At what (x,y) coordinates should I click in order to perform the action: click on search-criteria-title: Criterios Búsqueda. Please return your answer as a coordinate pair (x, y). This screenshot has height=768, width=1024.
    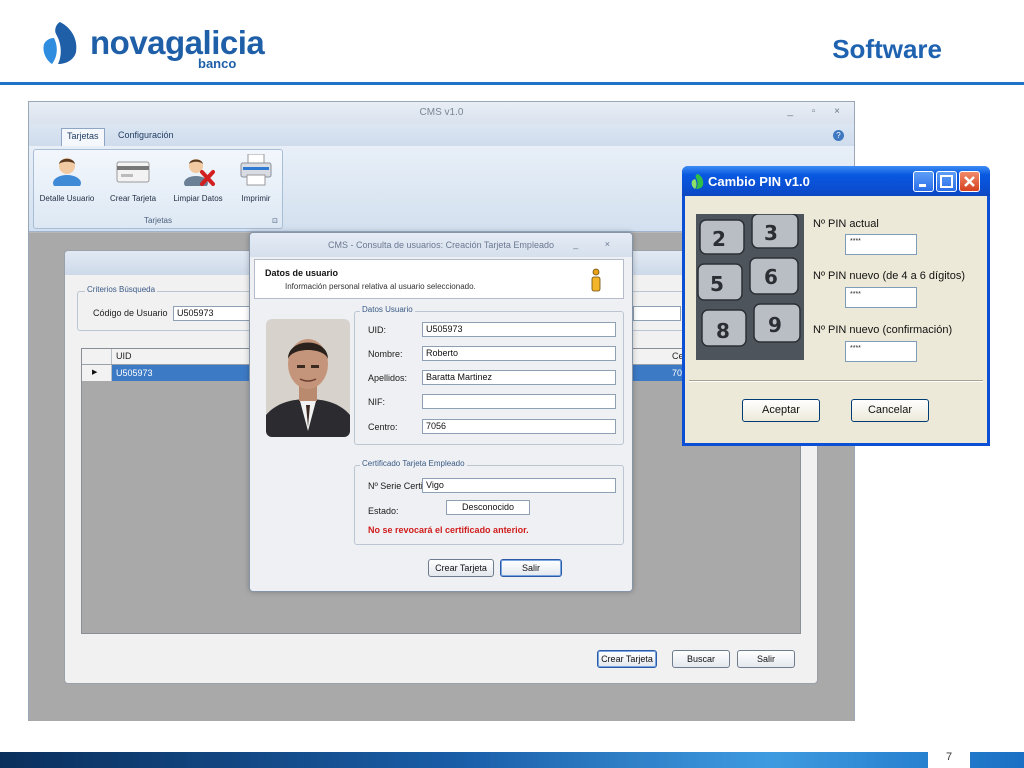
    Looking at the image, I should click on (121, 289).